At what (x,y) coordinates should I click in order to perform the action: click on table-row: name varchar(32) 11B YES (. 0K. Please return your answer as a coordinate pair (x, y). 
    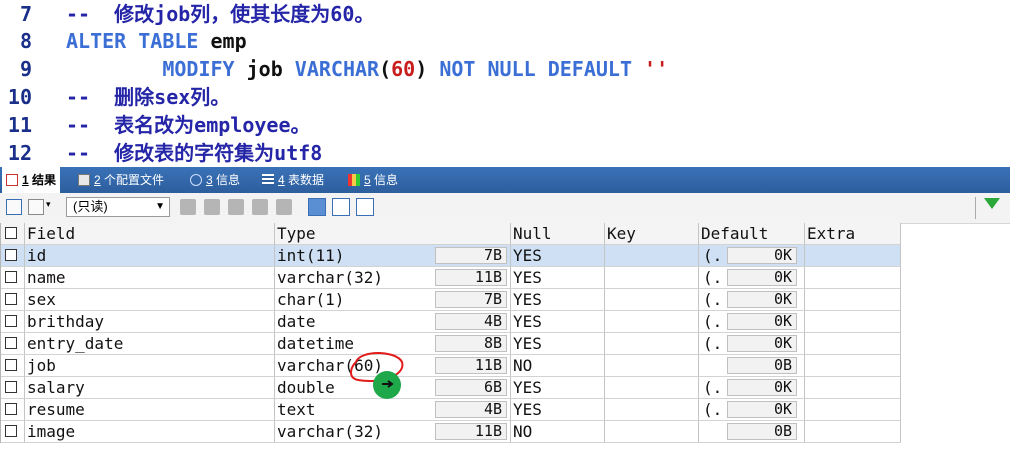
    Looking at the image, I should click on (451, 278).